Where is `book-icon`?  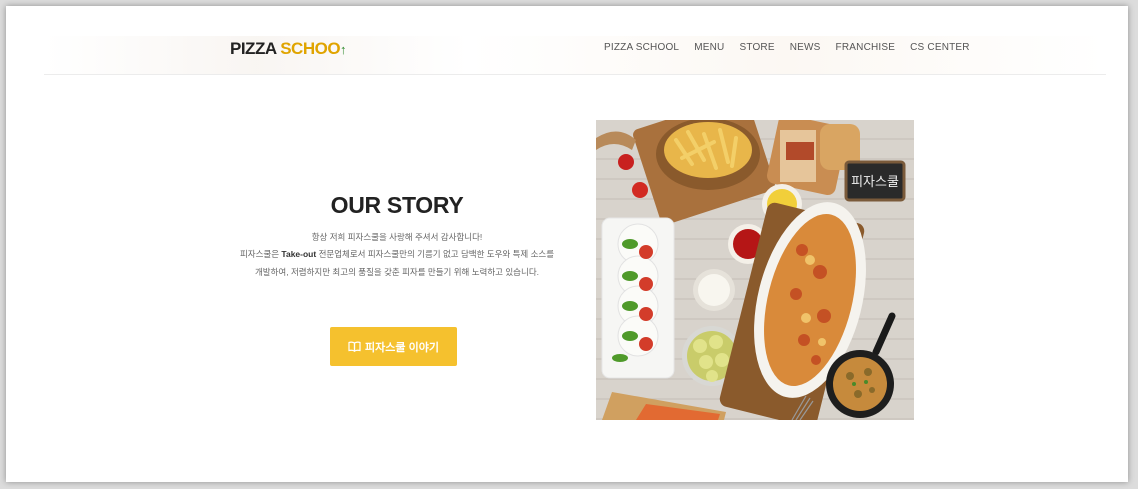
book-icon is located at coordinates (354, 346).